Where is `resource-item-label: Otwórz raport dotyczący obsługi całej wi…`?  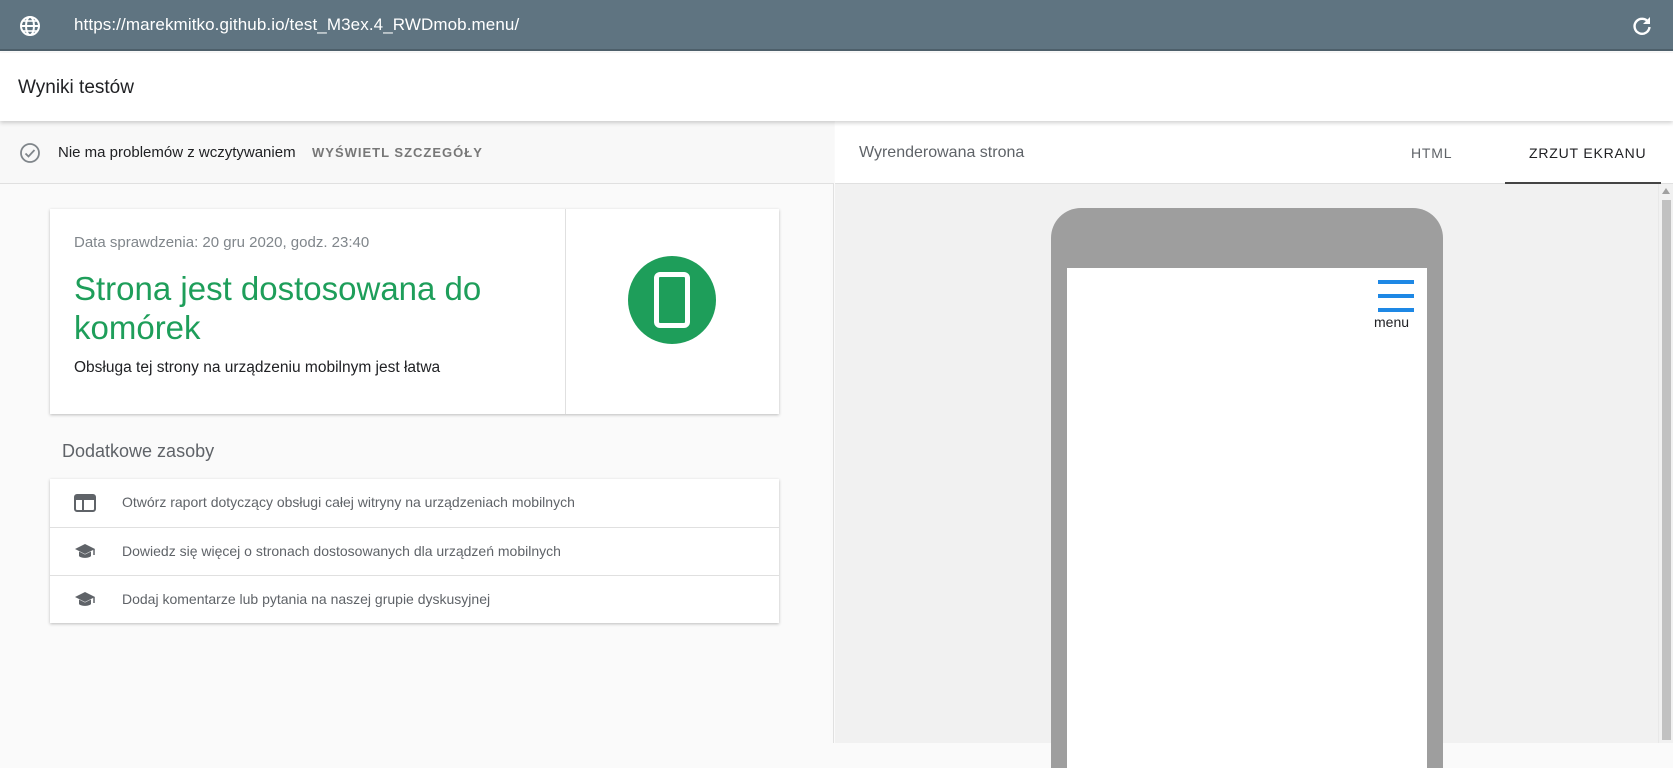
resource-item-label: Otwórz raport dotyczący obsługi całej wi… is located at coordinates (348, 502).